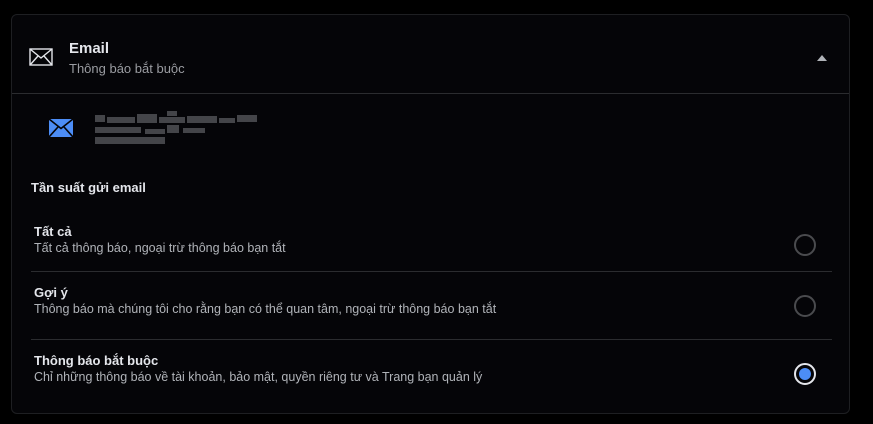  I want to click on section-subtitle: Thông báo bắt buộc, so click(127, 68).